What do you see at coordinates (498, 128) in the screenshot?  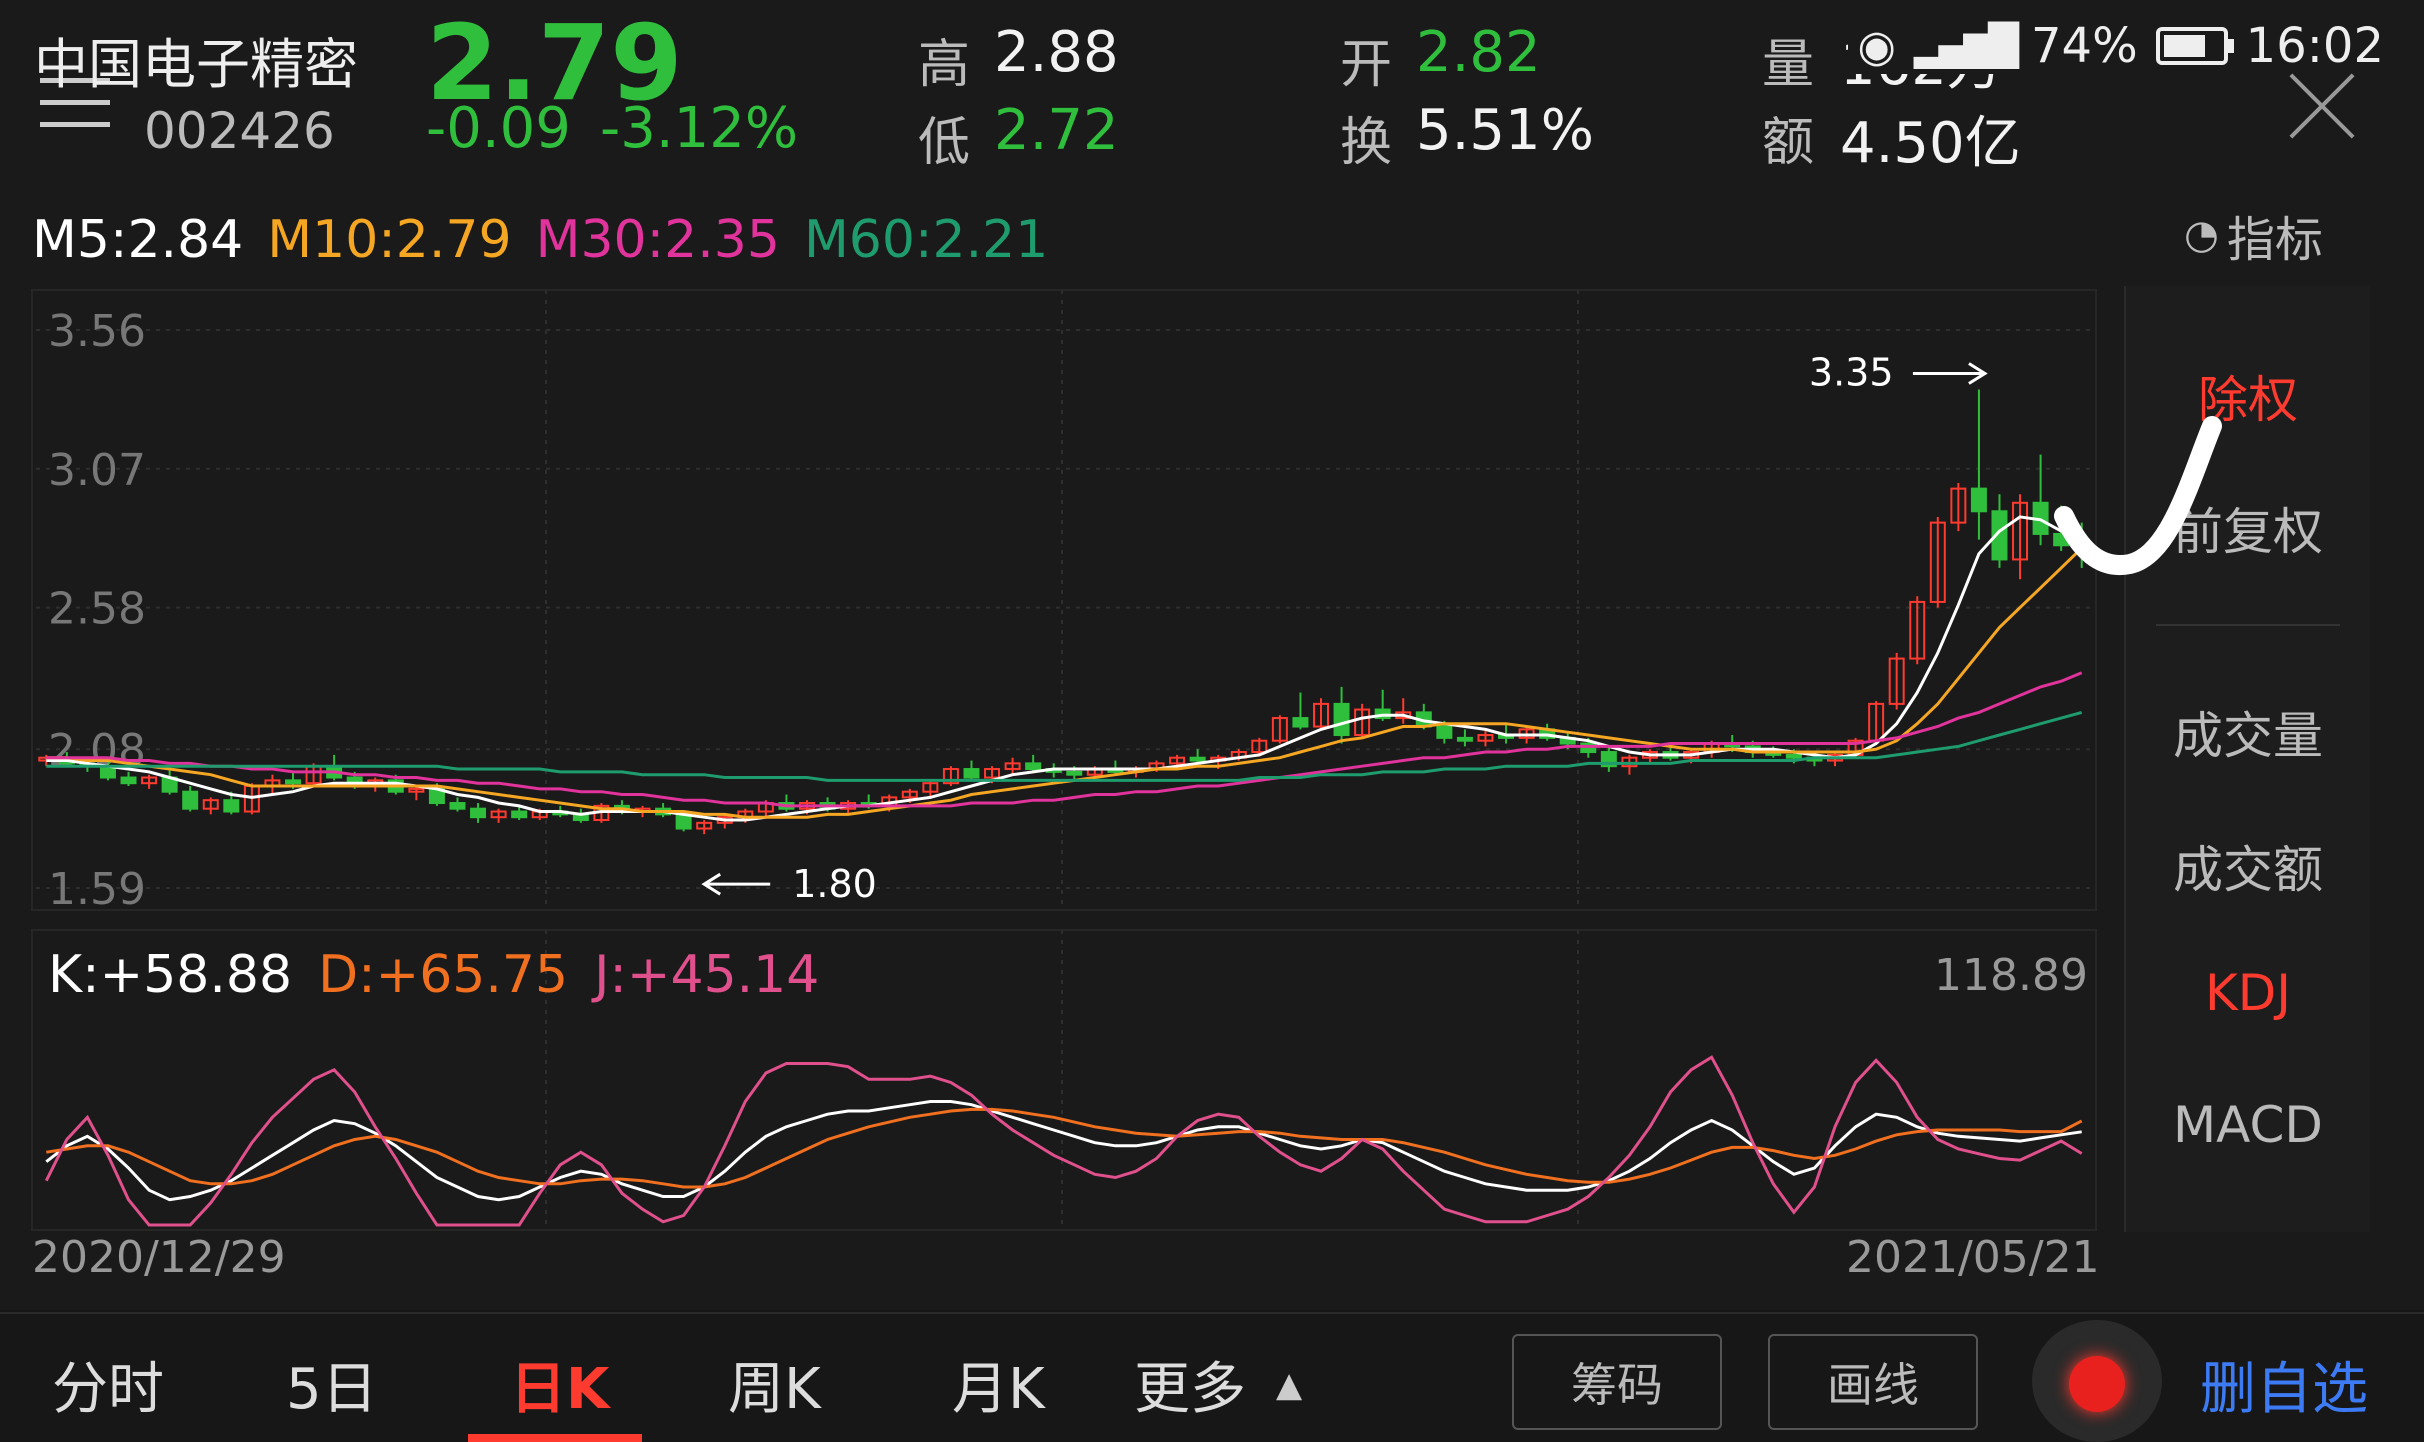 I see `price-change: -0.09` at bounding box center [498, 128].